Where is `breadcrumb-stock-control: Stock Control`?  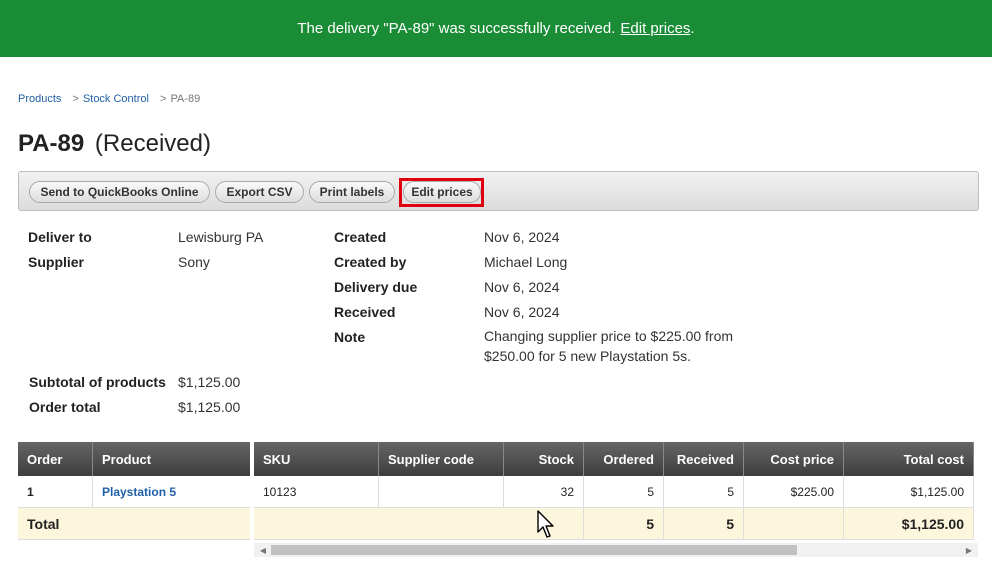 breadcrumb-stock-control: Stock Control is located at coordinates (116, 99).